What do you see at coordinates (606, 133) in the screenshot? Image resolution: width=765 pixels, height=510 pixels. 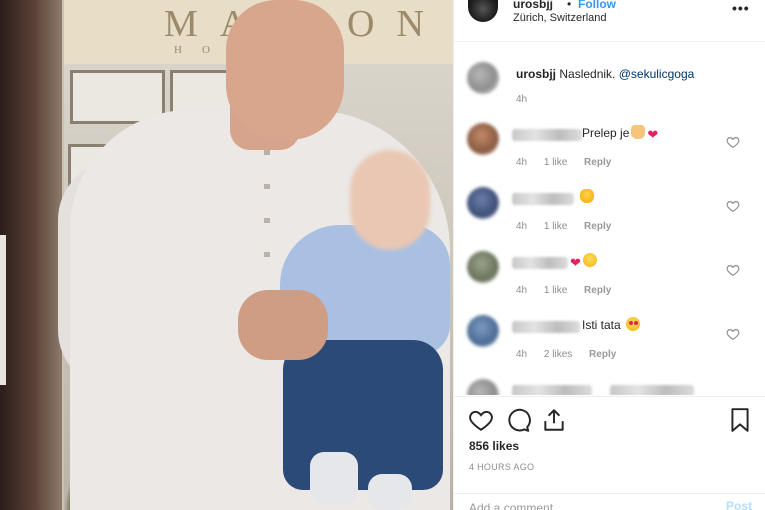 I see `comment-body: Prelep je` at bounding box center [606, 133].